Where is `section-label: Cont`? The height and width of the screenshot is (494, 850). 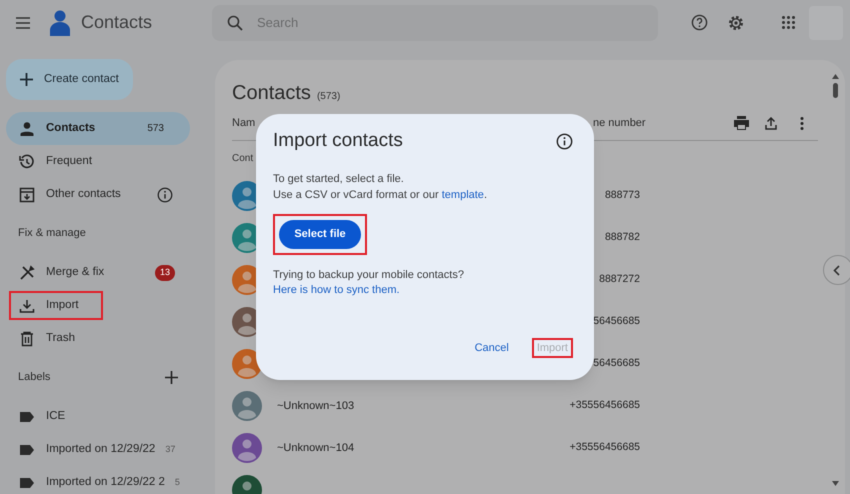 section-label: Cont is located at coordinates (243, 159).